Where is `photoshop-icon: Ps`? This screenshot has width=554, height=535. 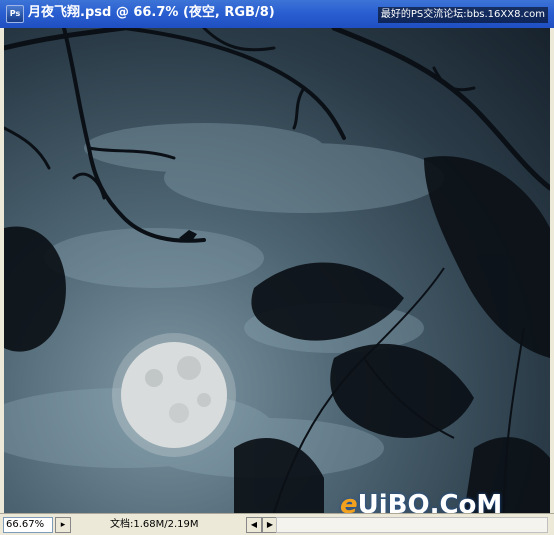 photoshop-icon: Ps is located at coordinates (15, 14).